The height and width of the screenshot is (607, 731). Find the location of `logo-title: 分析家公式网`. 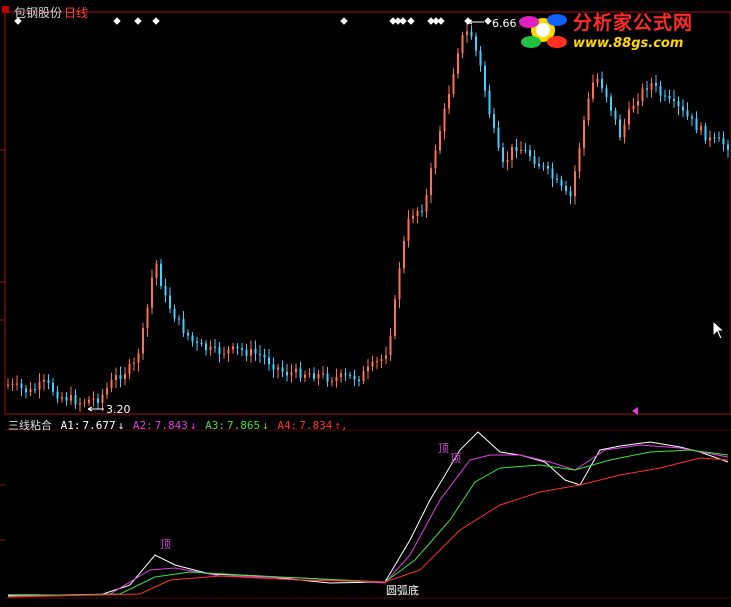

logo-title: 分析家公式网 is located at coordinates (633, 23).